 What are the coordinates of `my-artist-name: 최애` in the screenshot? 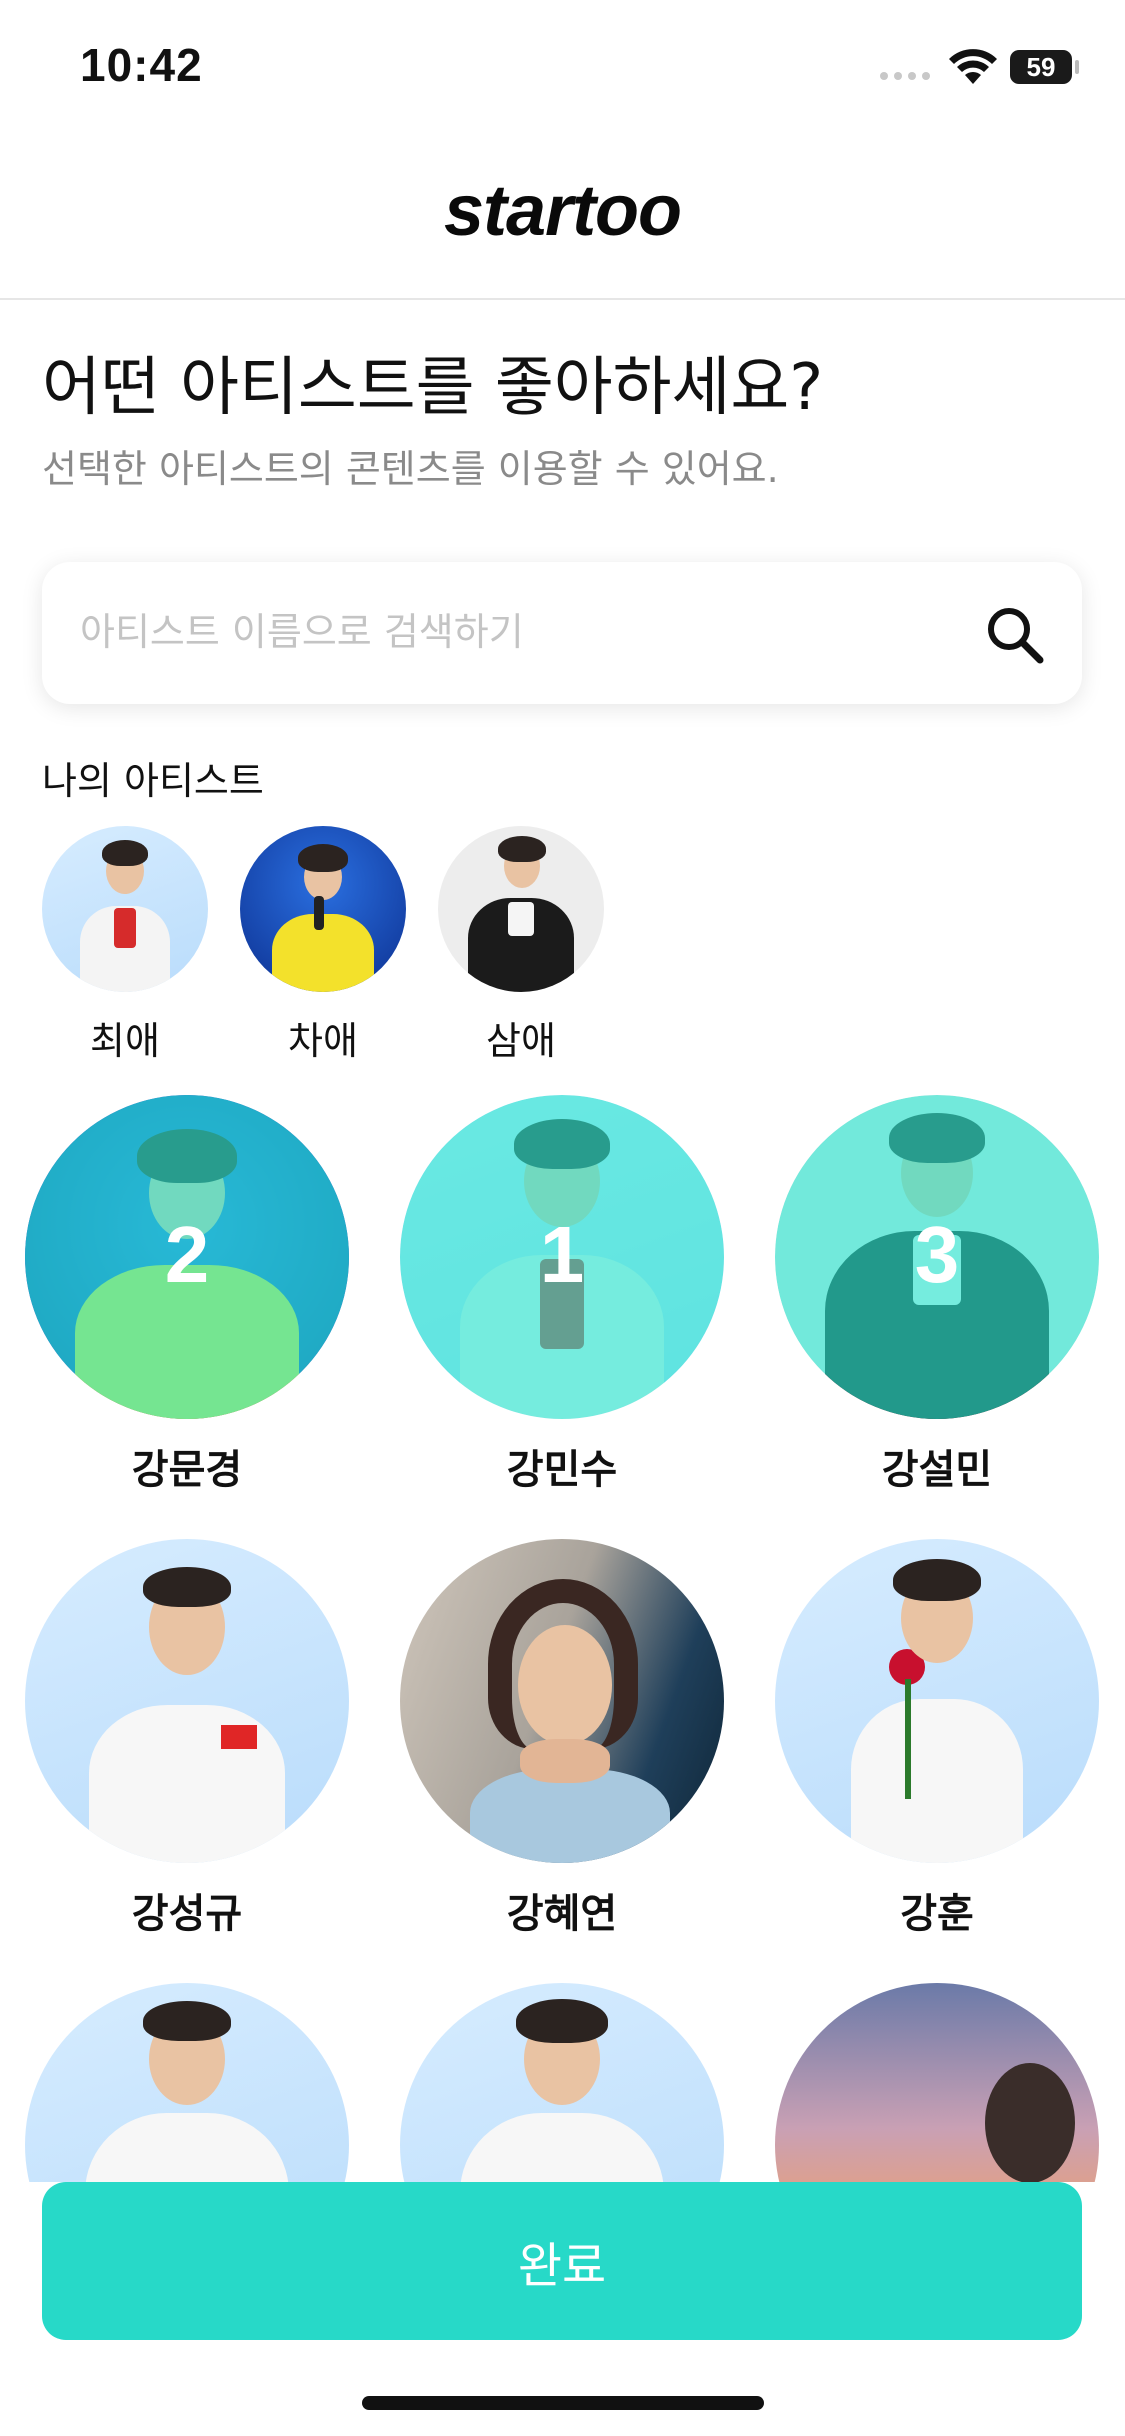 It's located at (125, 1041).